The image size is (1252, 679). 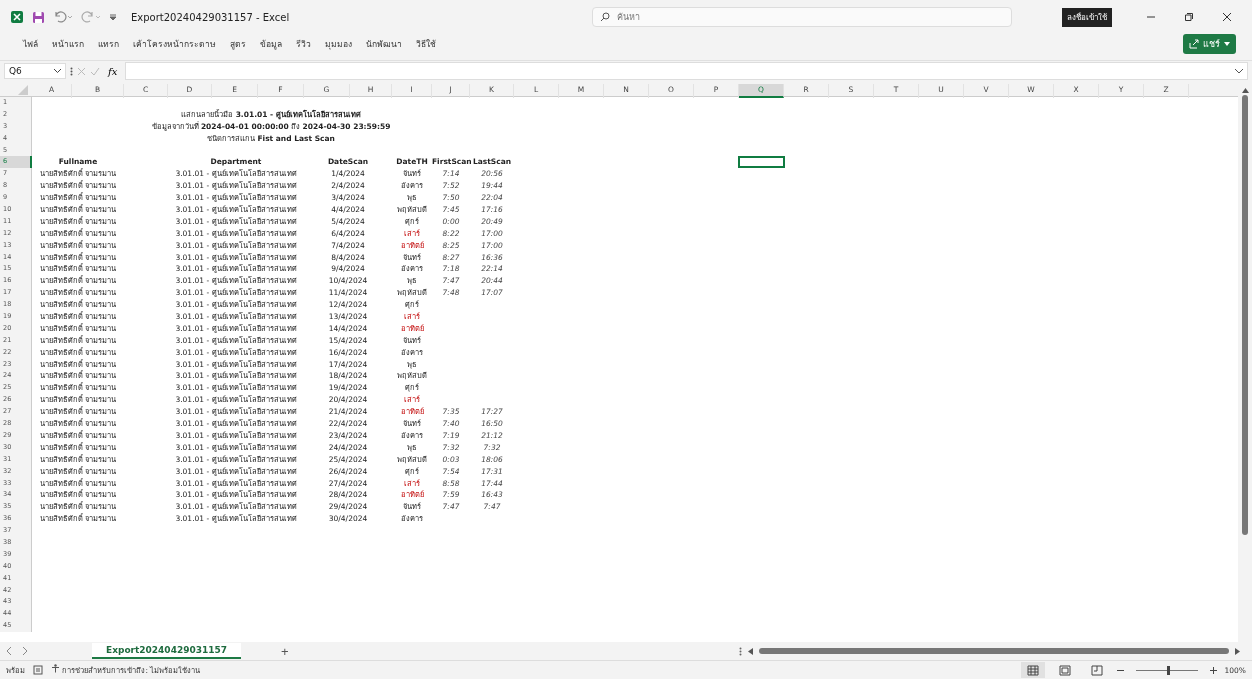 What do you see at coordinates (1189, 17) in the screenshot?
I see `restore-icon` at bounding box center [1189, 17].